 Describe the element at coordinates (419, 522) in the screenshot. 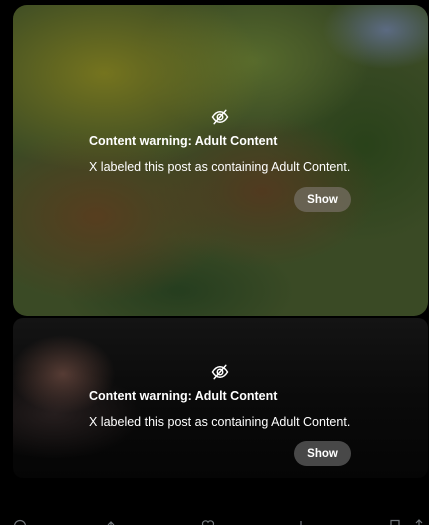

I see `share-icon` at that location.